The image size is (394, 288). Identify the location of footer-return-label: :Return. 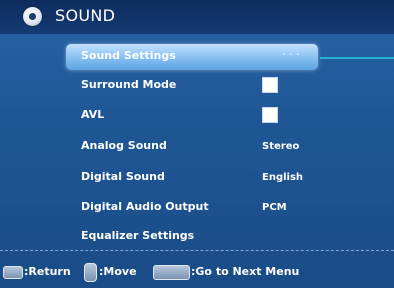
(47, 271).